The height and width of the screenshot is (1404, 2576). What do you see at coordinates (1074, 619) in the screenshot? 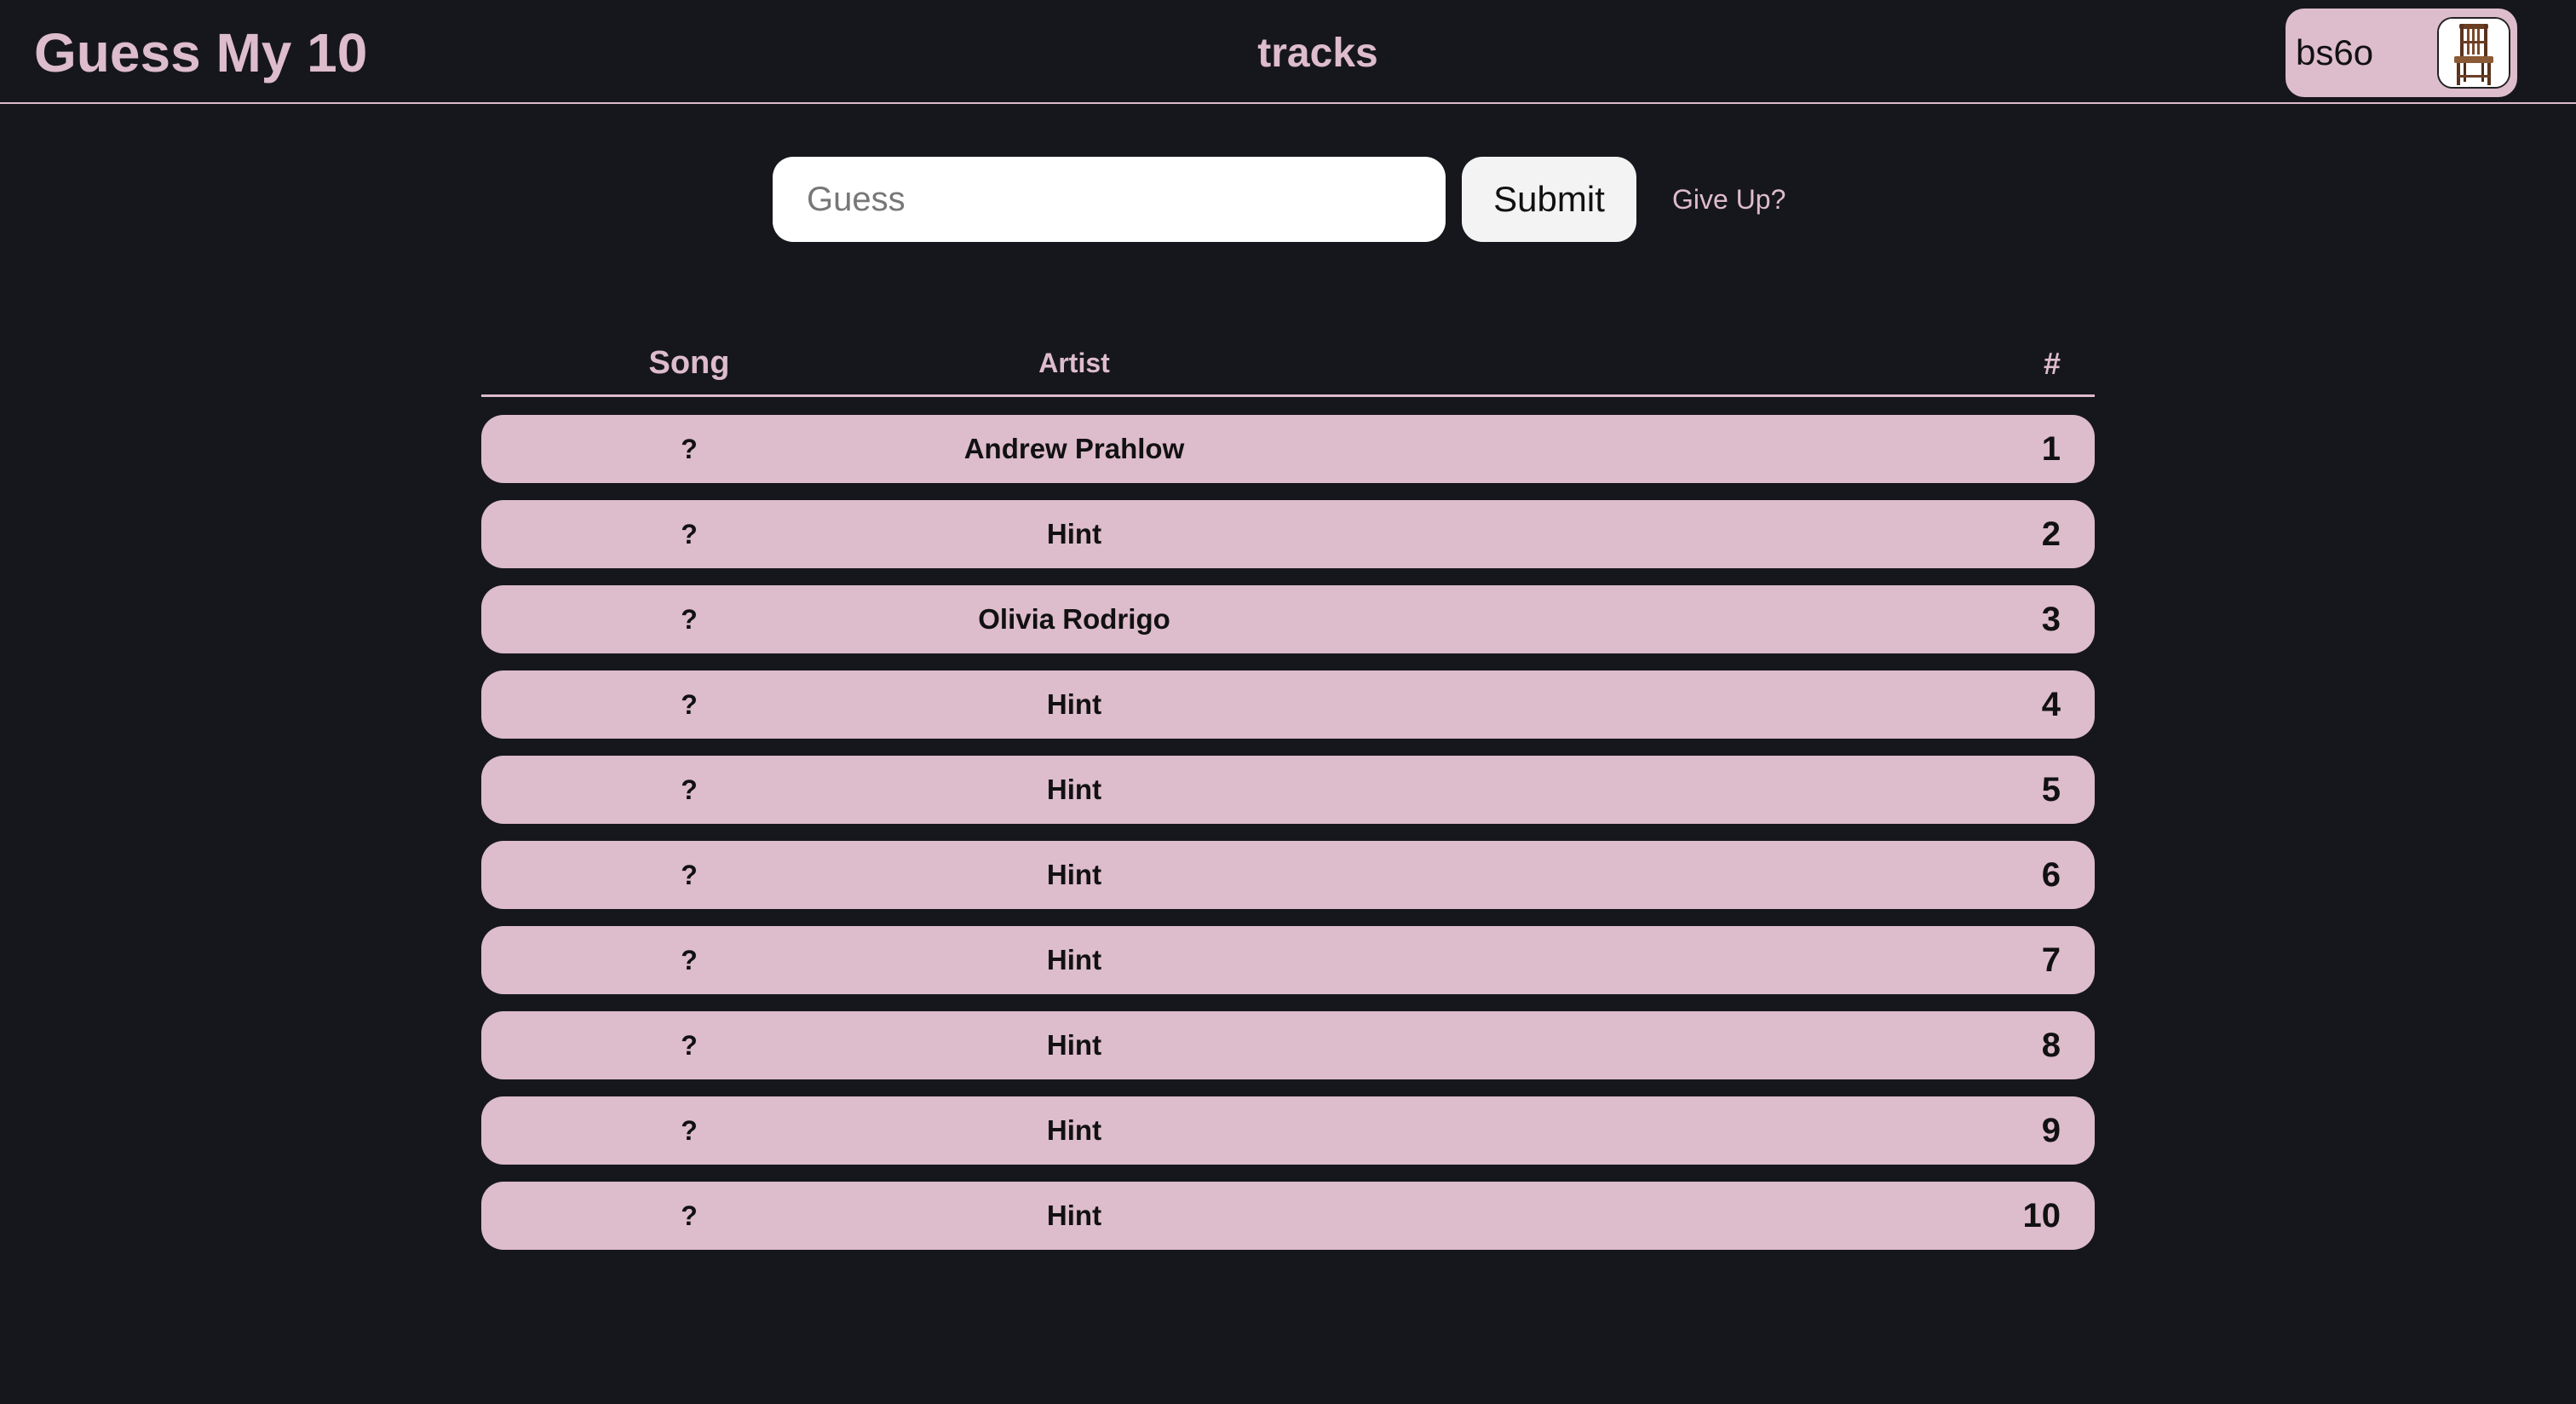
I see `artist-cell: Olivia Rodrigo` at bounding box center [1074, 619].